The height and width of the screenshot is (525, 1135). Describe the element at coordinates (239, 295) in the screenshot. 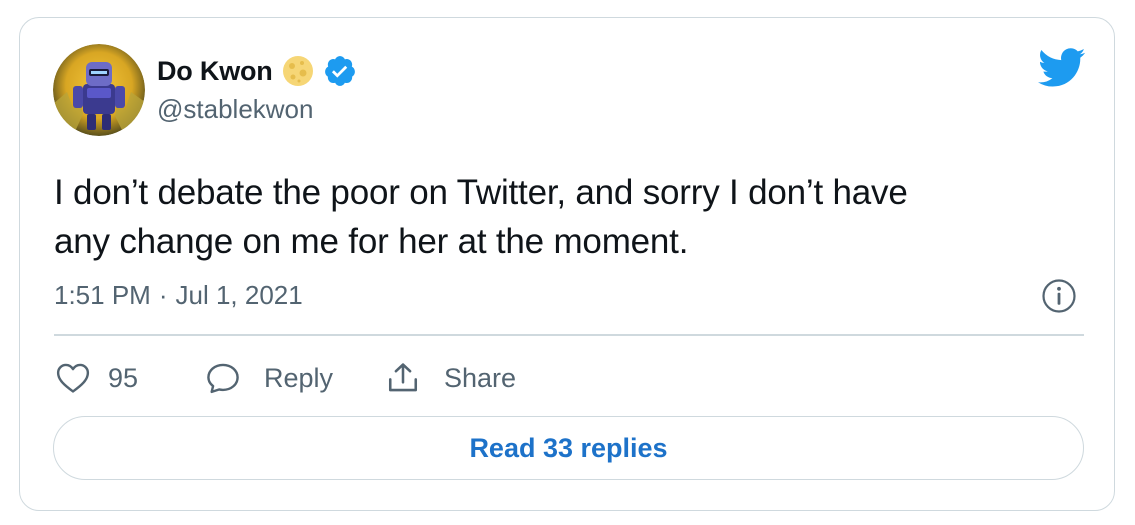

I see `tweet-date: Jul 1, 2021` at that location.